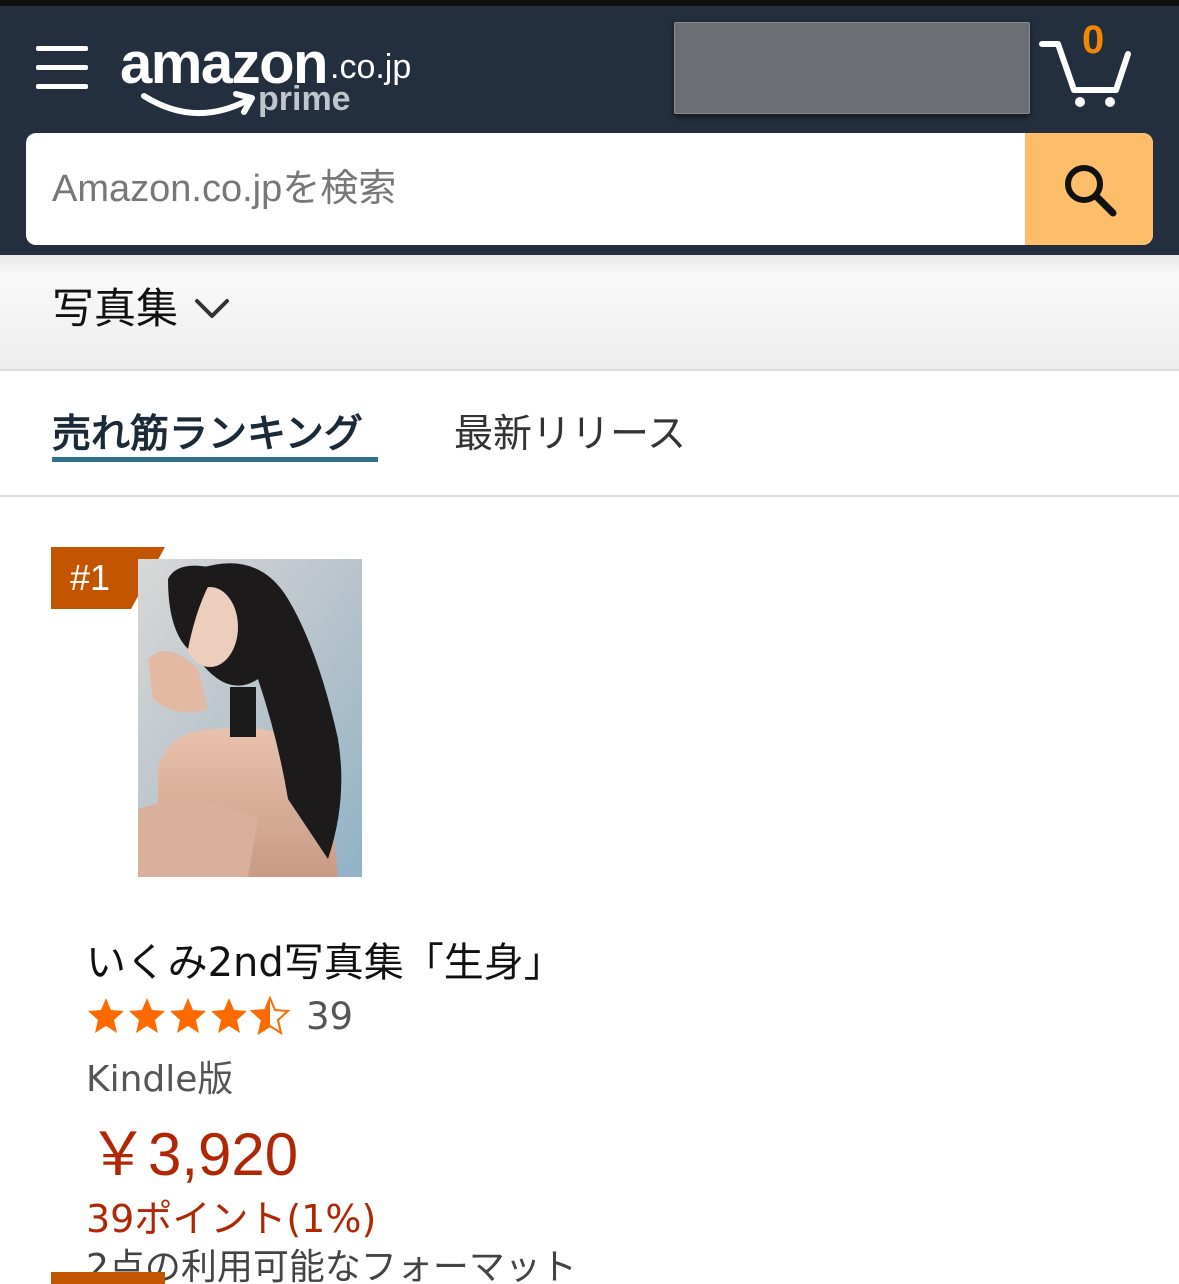 This screenshot has width=1179, height=1284. I want to click on chevron-down-icon, so click(212, 308).